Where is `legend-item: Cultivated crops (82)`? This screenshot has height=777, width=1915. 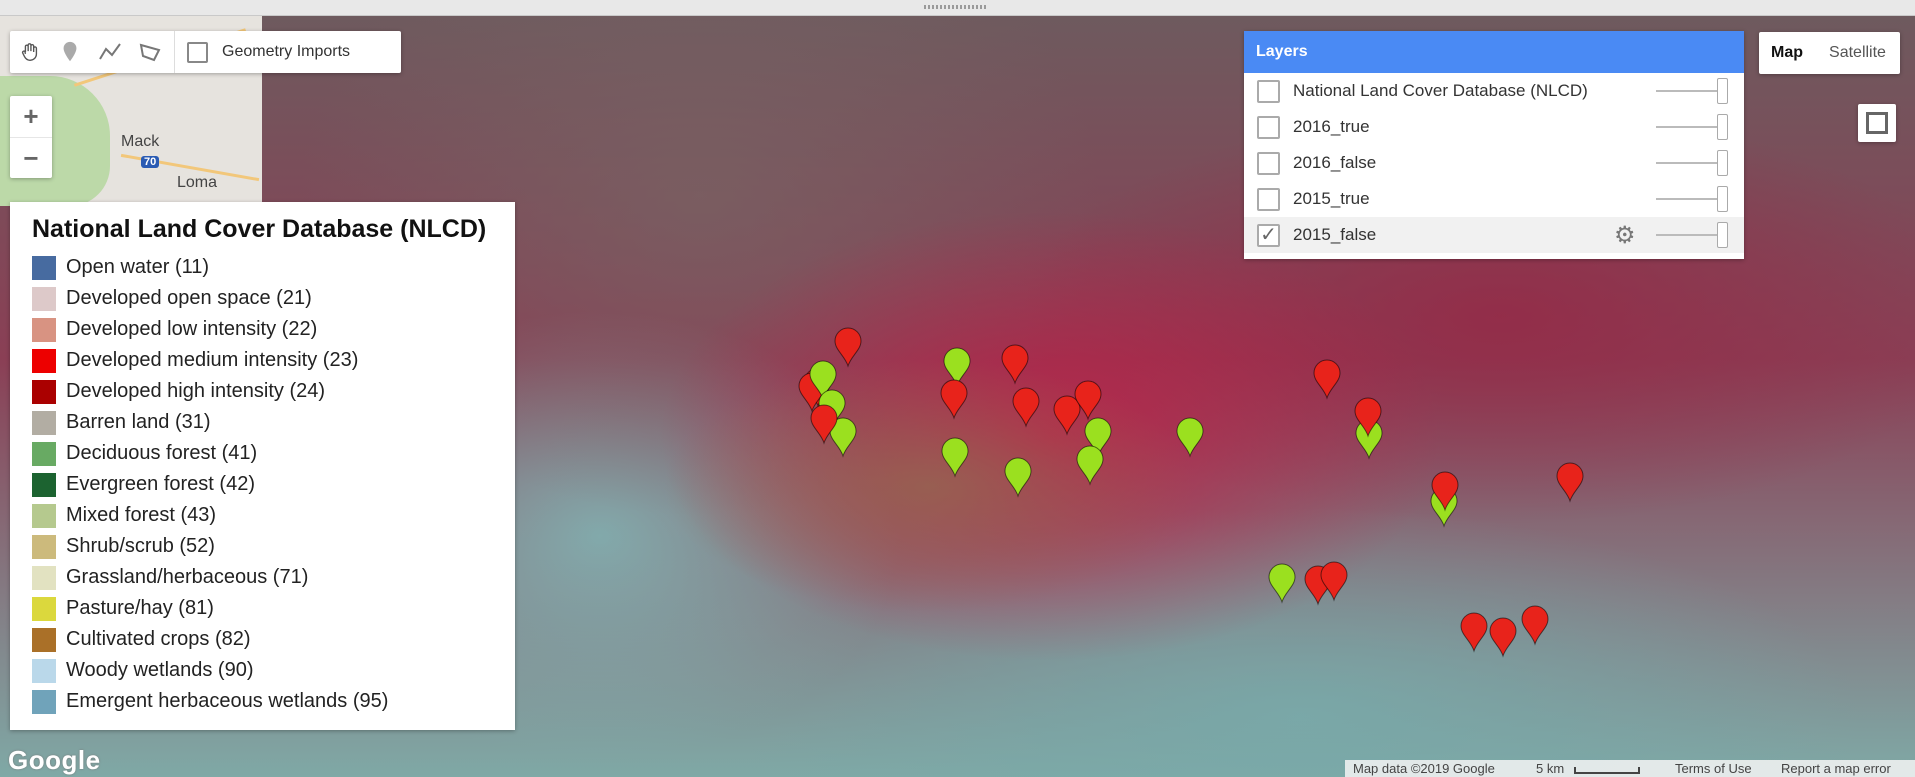
legend-item: Cultivated crops (82) is located at coordinates (210, 639).